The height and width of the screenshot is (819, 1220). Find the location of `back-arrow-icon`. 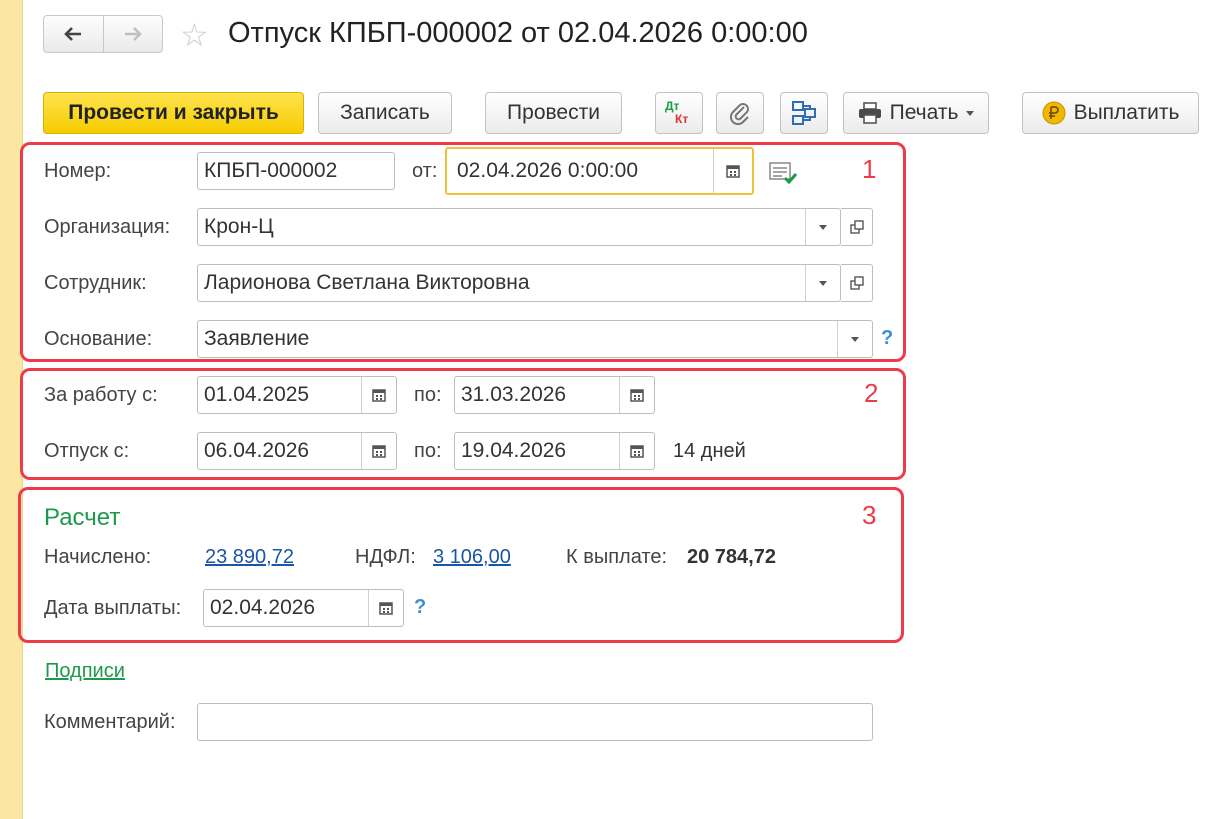

back-arrow-icon is located at coordinates (73, 34).